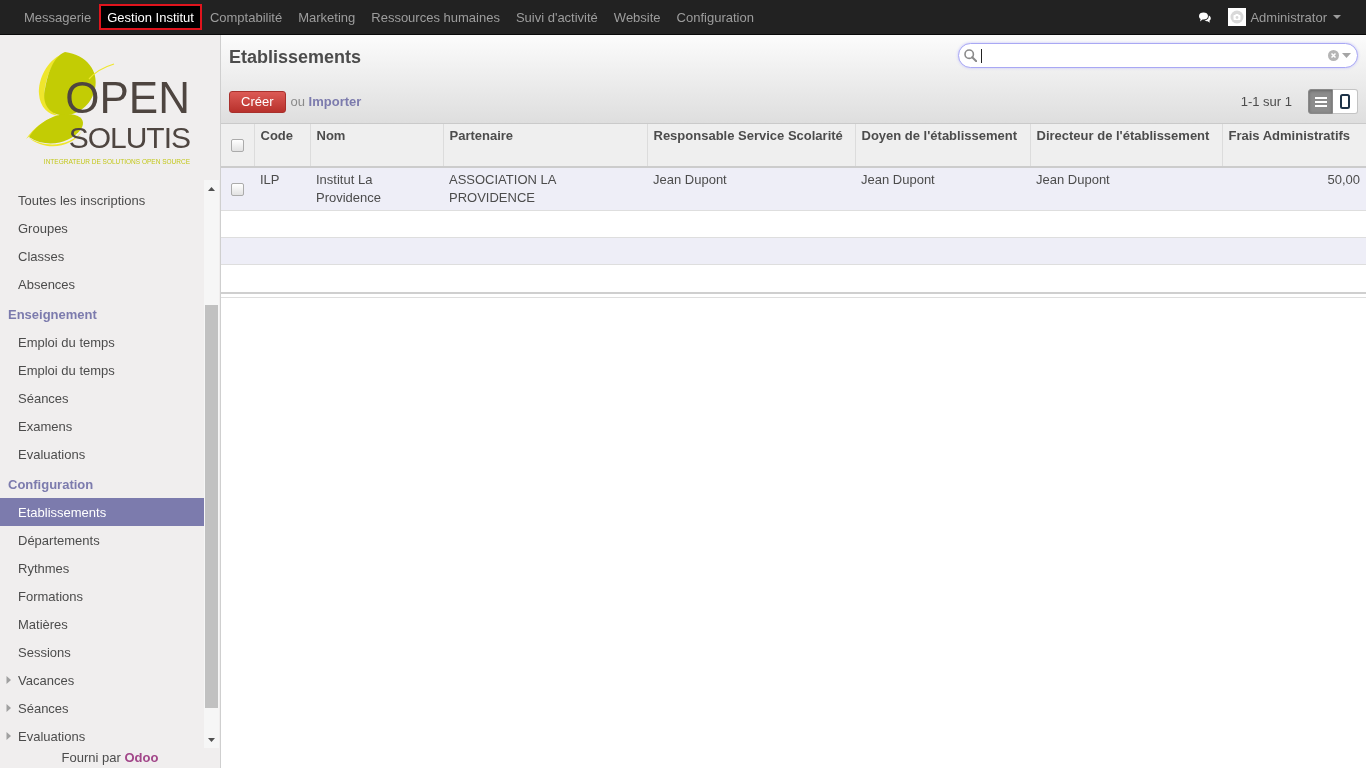 The height and width of the screenshot is (768, 1366). Describe the element at coordinates (141, 757) in the screenshot. I see `brand-link: Odoo` at that location.